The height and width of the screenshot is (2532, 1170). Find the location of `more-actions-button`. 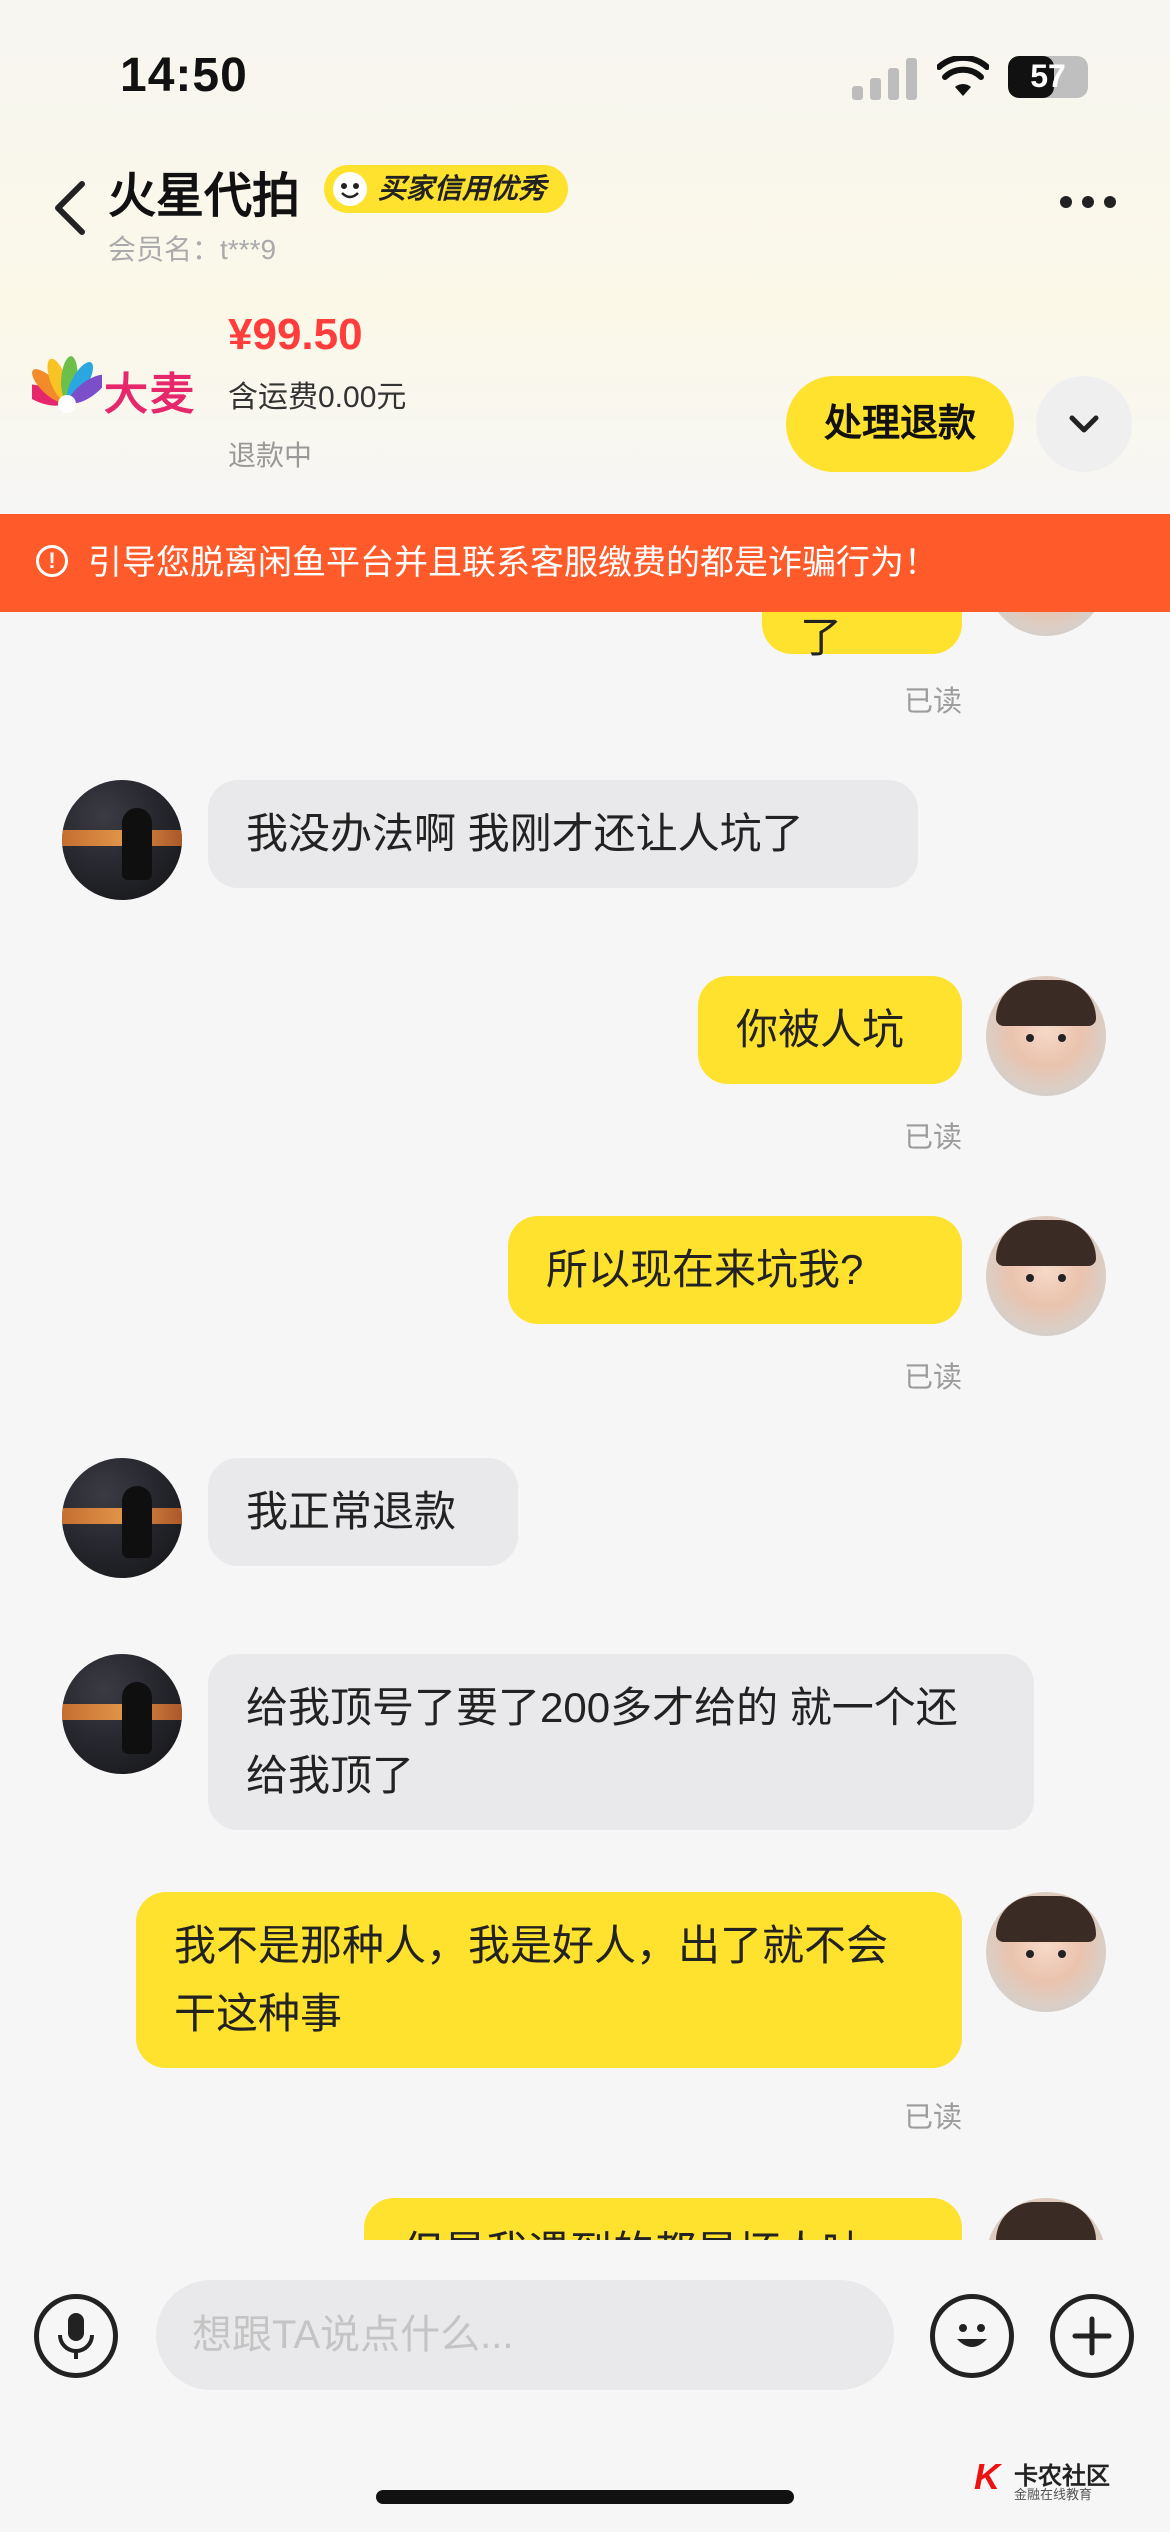

more-actions-button is located at coordinates (1092, 2336).